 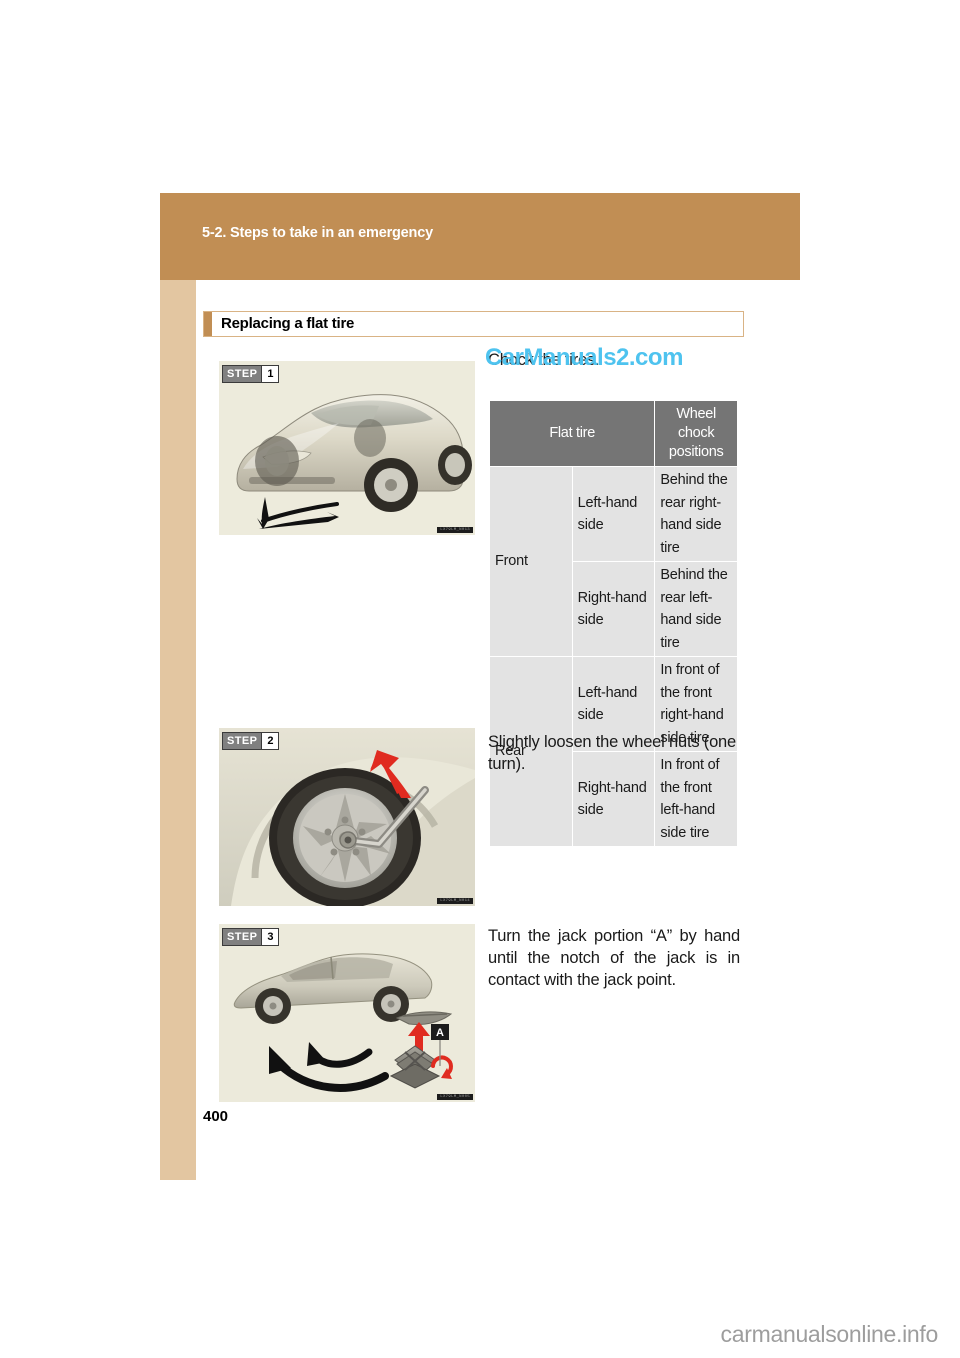 What do you see at coordinates (584, 357) in the screenshot?
I see `carmanuals-watermark: CarManuals2.com` at bounding box center [584, 357].